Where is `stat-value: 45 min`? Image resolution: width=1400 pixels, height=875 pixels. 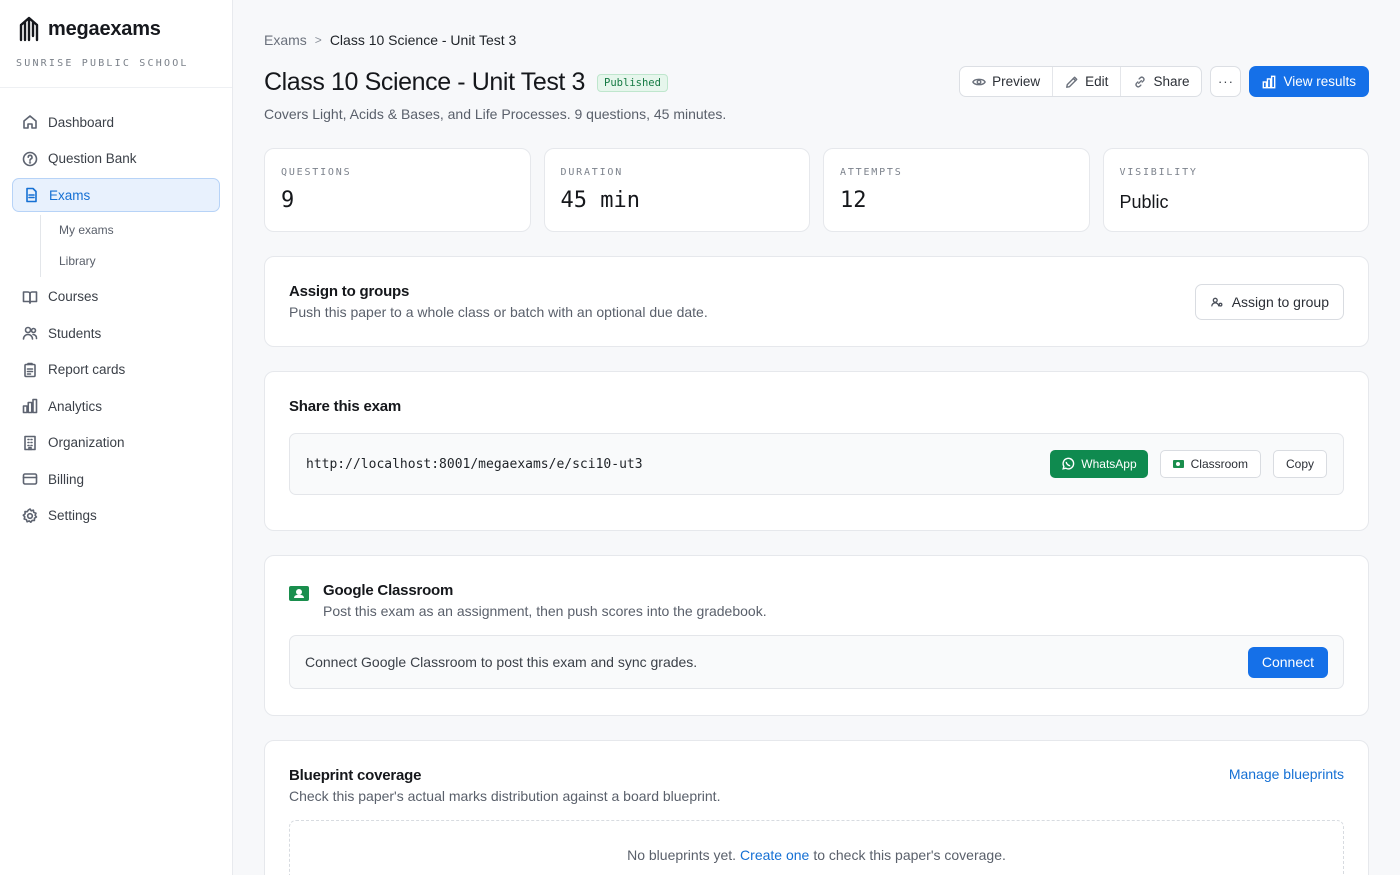
stat-value: 45 min is located at coordinates (600, 200).